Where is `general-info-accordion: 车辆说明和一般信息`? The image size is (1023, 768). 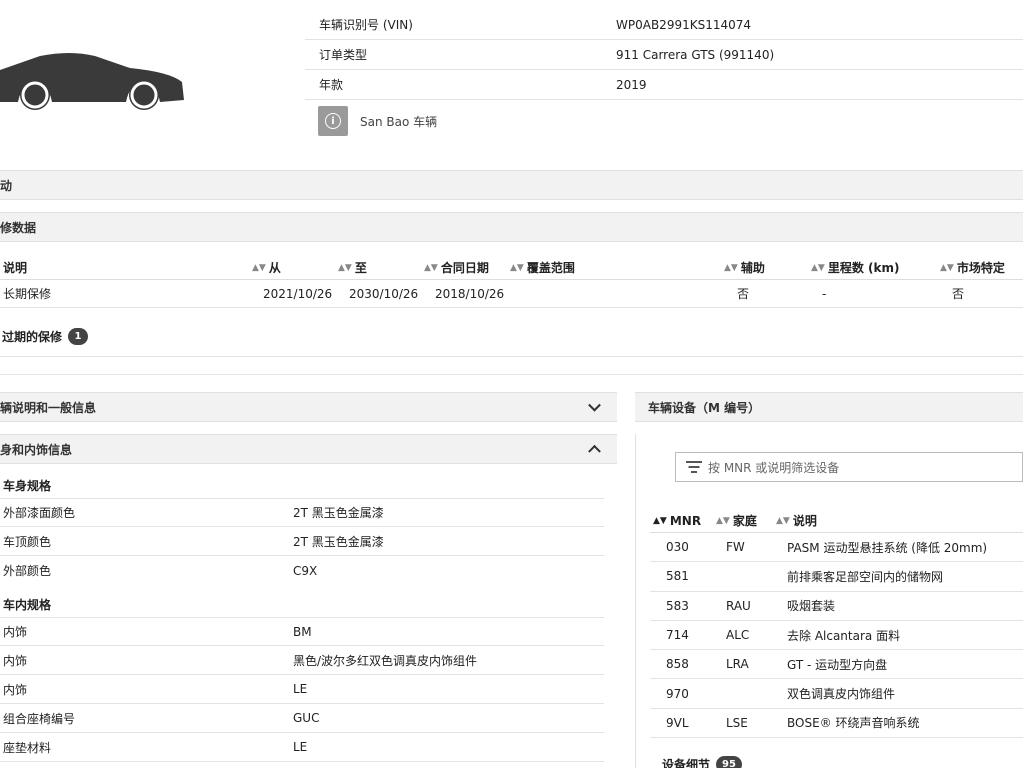 general-info-accordion: 车辆说明和一般信息 is located at coordinates (308, 407).